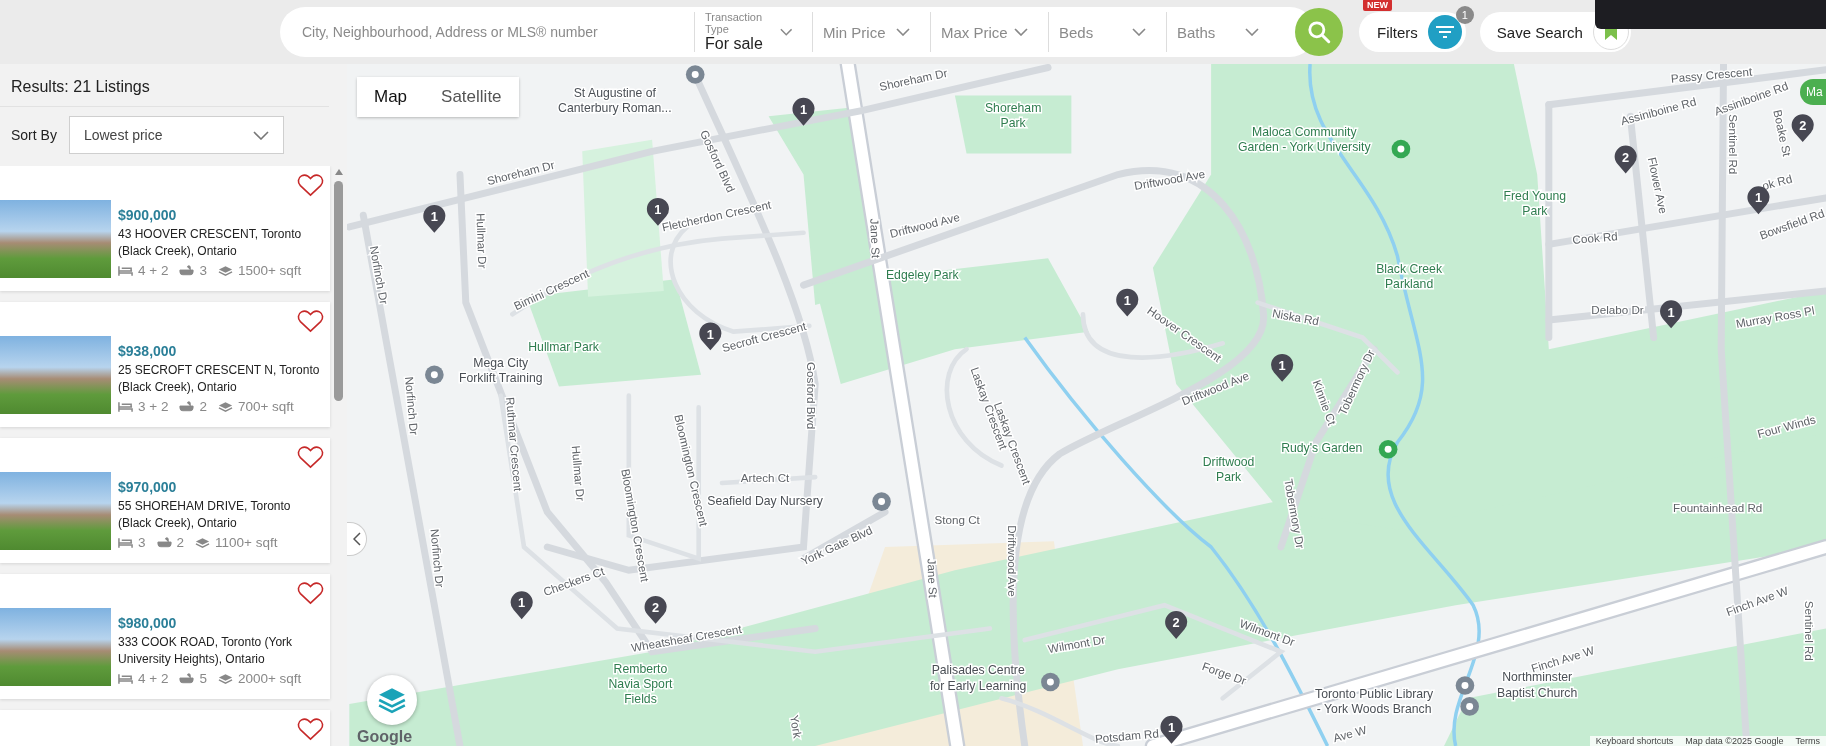  Describe the element at coordinates (1718, 508) in the screenshot. I see `street-label: Fountainhead Rd` at that location.